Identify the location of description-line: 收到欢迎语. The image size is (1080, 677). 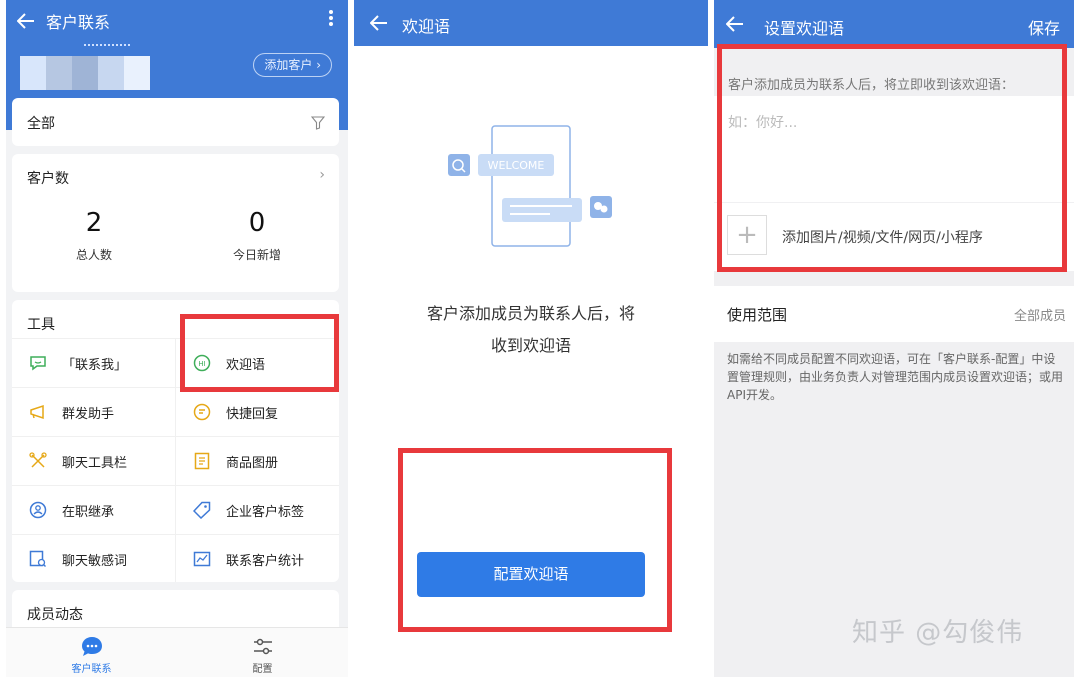
(530, 345).